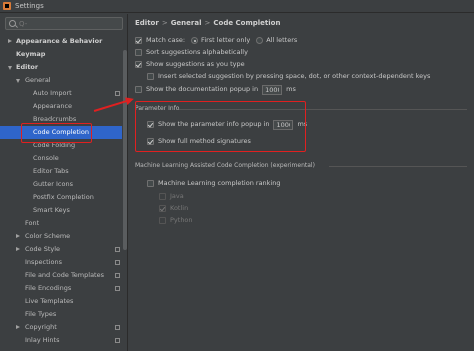 Image resolution: width=474 pixels, height=351 pixels. I want to click on tree-item-label: Code Style, so click(43, 249).